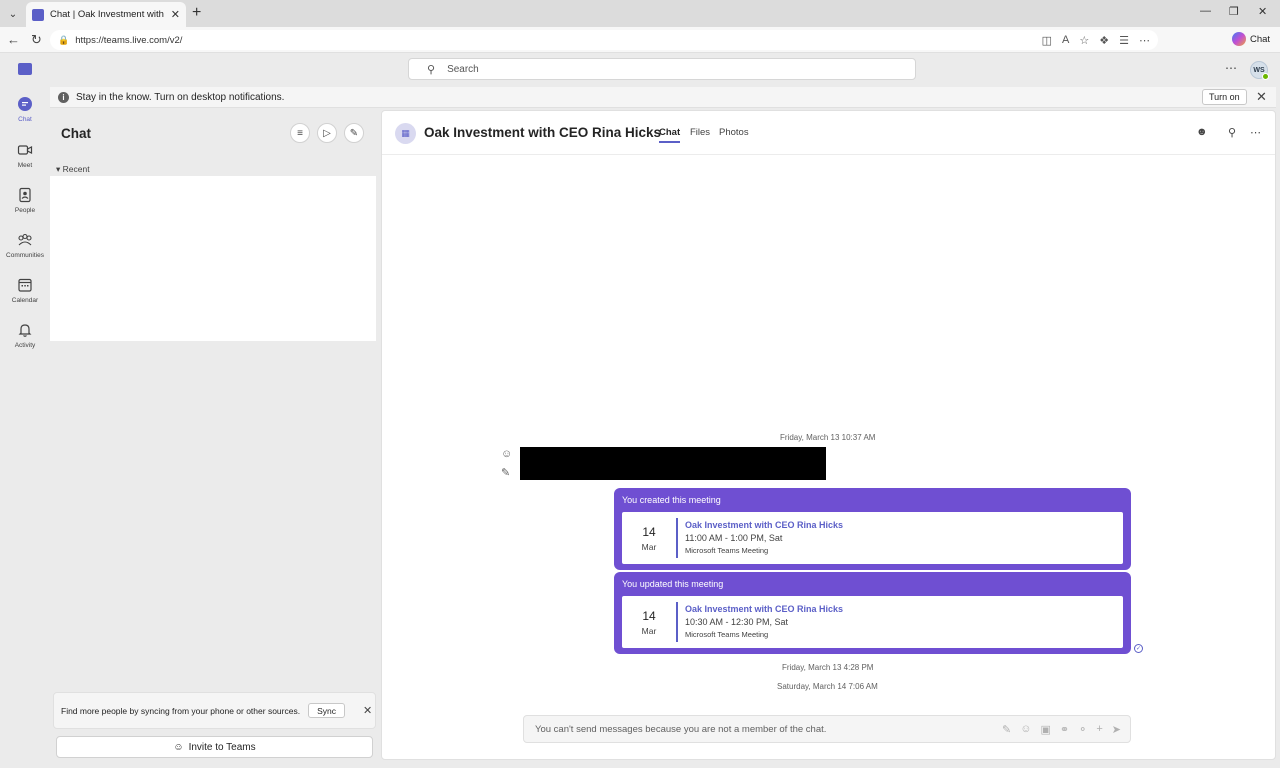 The height and width of the screenshot is (768, 1280). What do you see at coordinates (76, 169) in the screenshot?
I see `recent-label: Recent` at bounding box center [76, 169].